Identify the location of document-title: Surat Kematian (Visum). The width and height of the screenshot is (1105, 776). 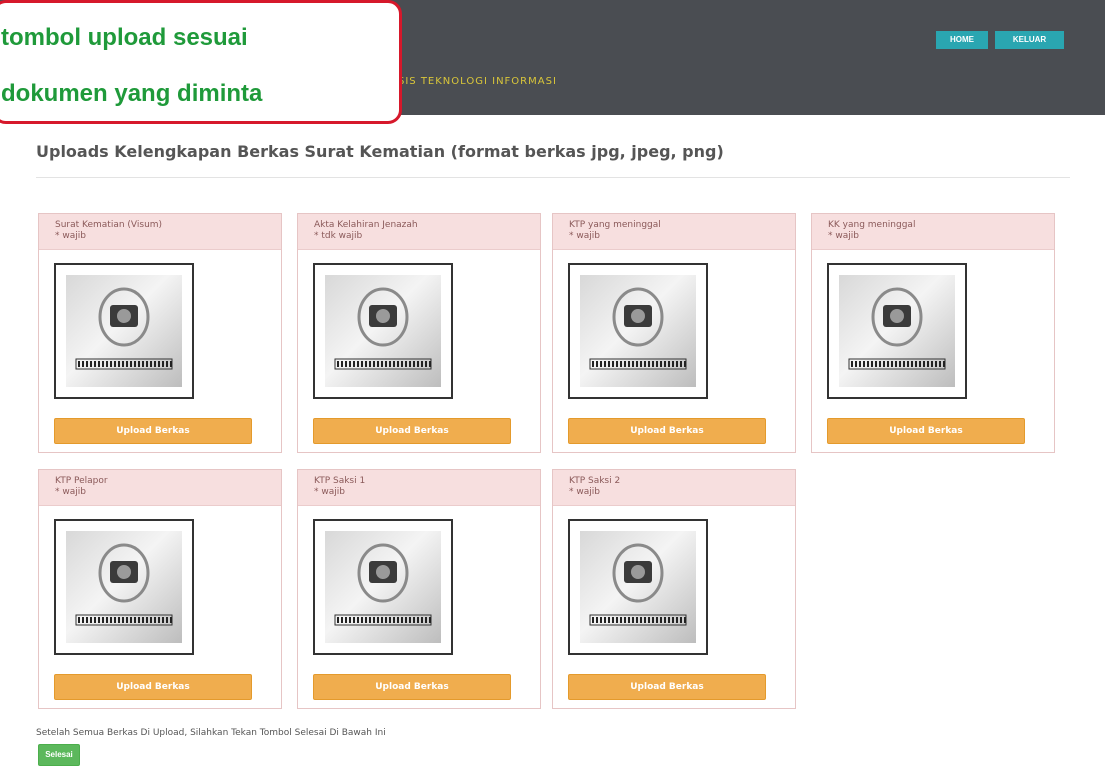
(109, 225).